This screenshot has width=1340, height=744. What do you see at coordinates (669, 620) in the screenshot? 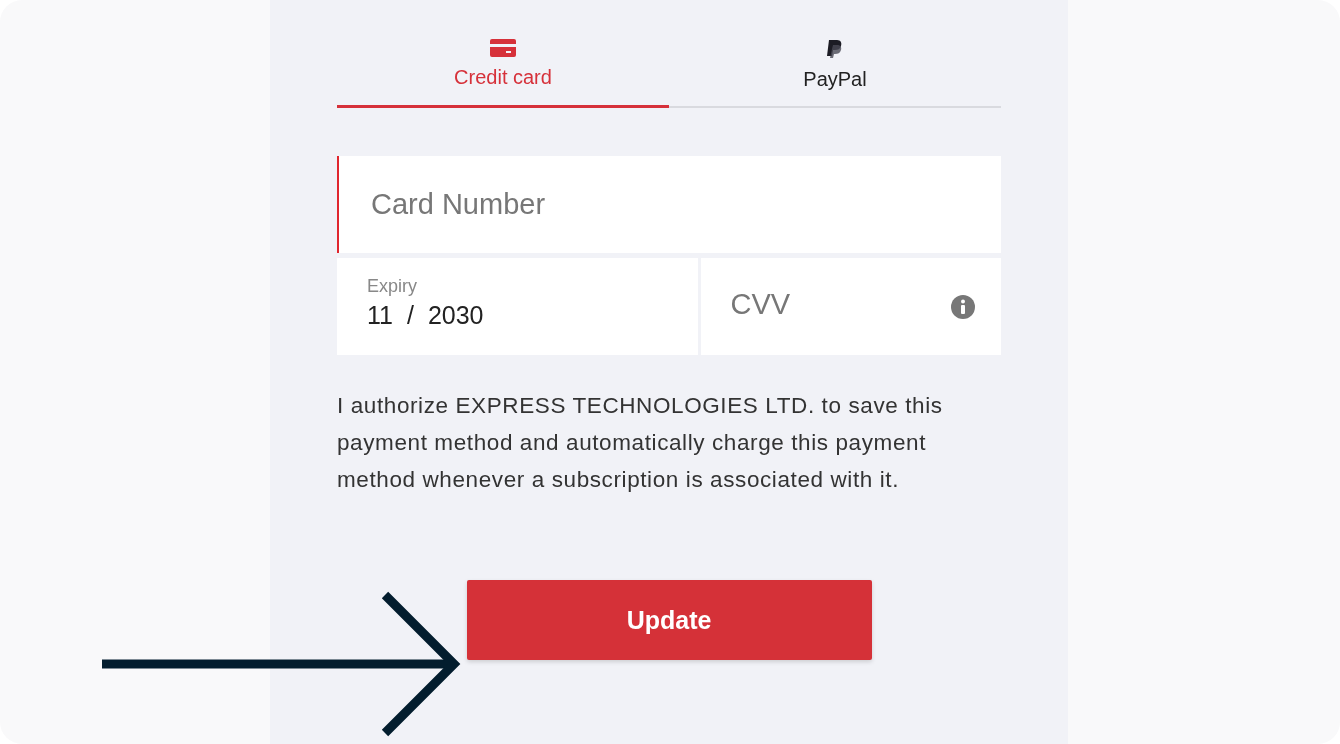
I see `update-button: Update` at bounding box center [669, 620].